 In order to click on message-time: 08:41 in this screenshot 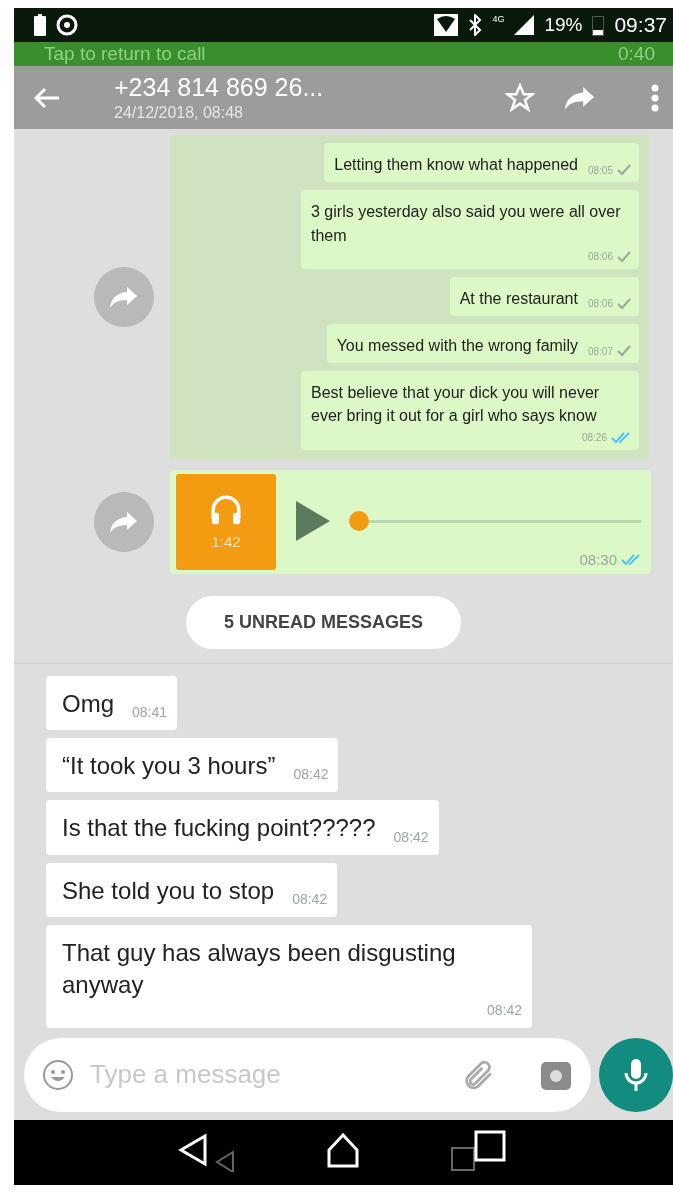, I will do `click(150, 711)`.